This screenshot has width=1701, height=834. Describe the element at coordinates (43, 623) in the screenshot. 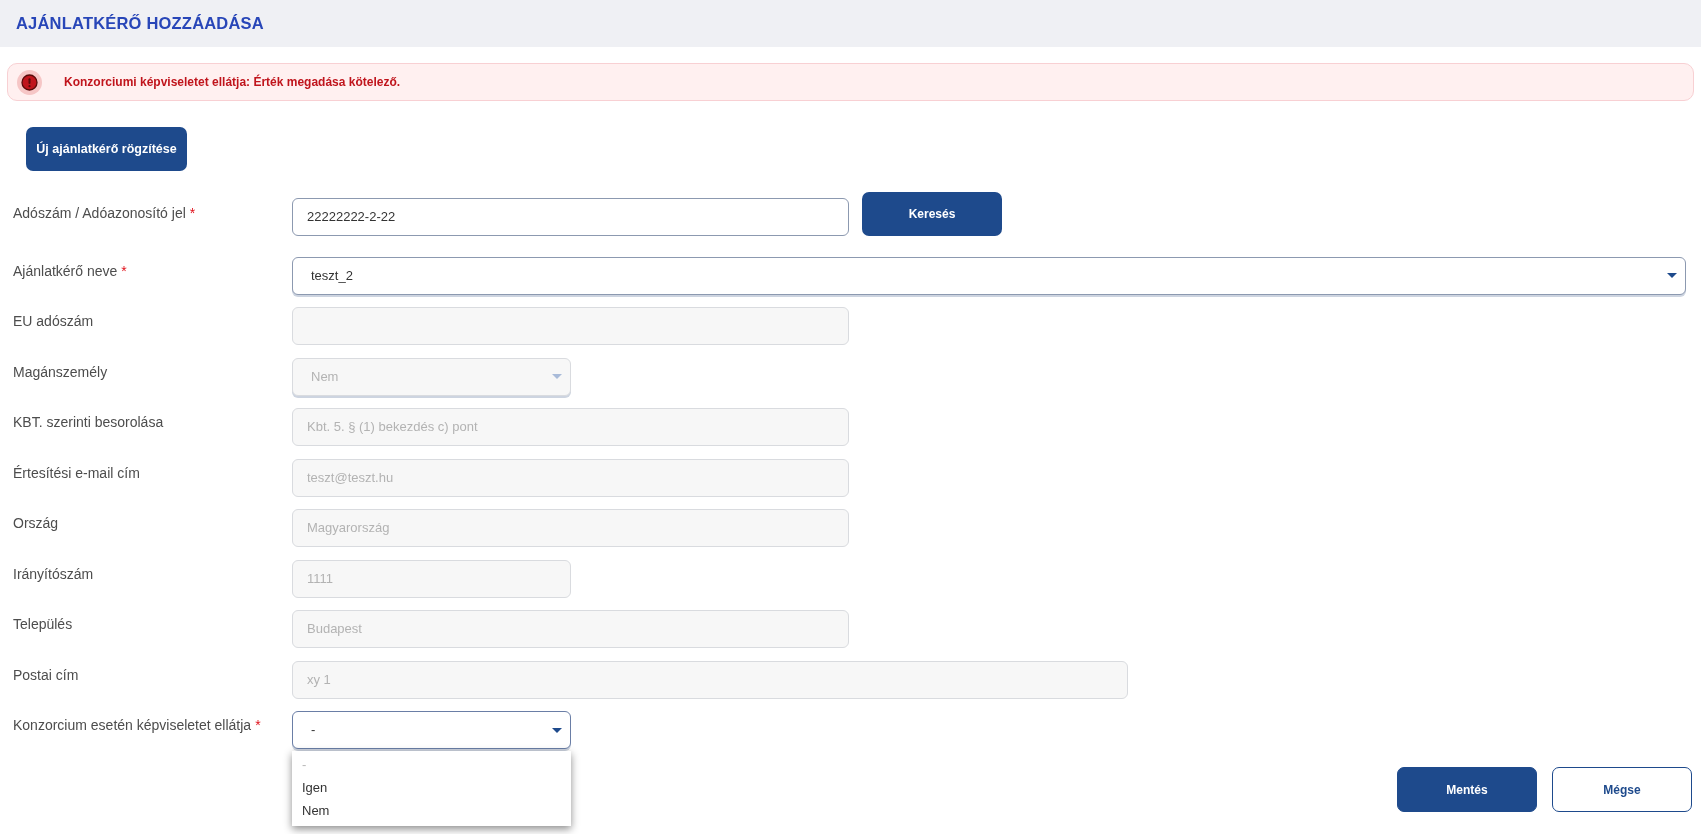

I see `field-label: Település` at that location.